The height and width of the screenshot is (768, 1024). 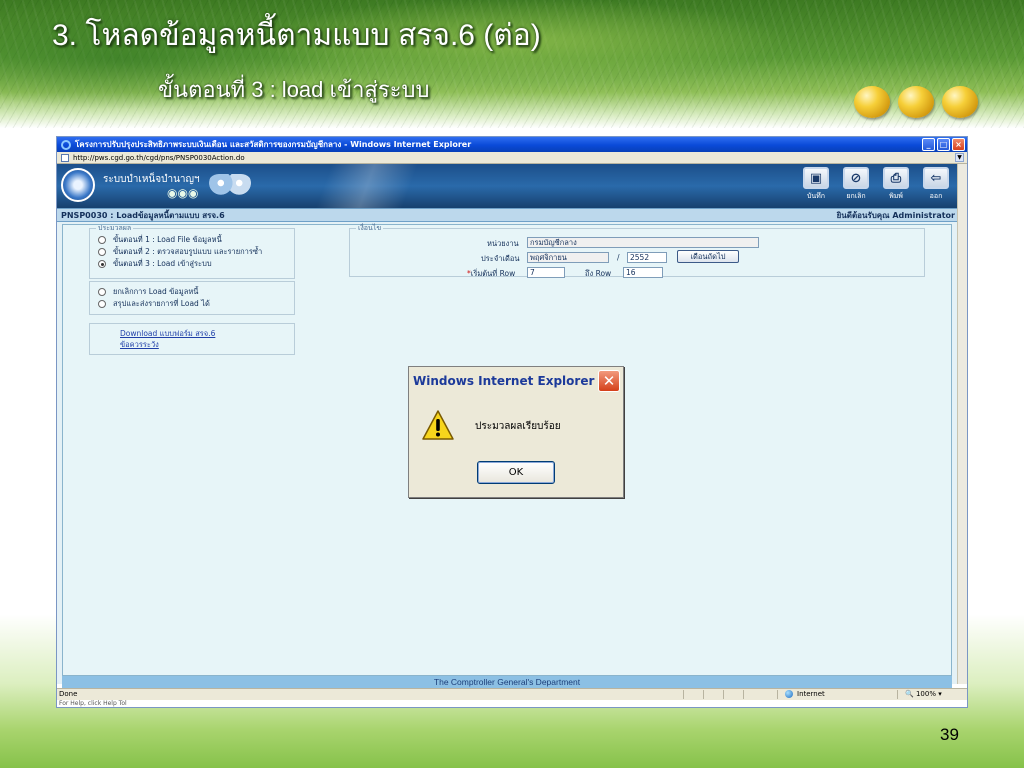 What do you see at coordinates (230, 189) in the screenshot?
I see `people-icon` at bounding box center [230, 189].